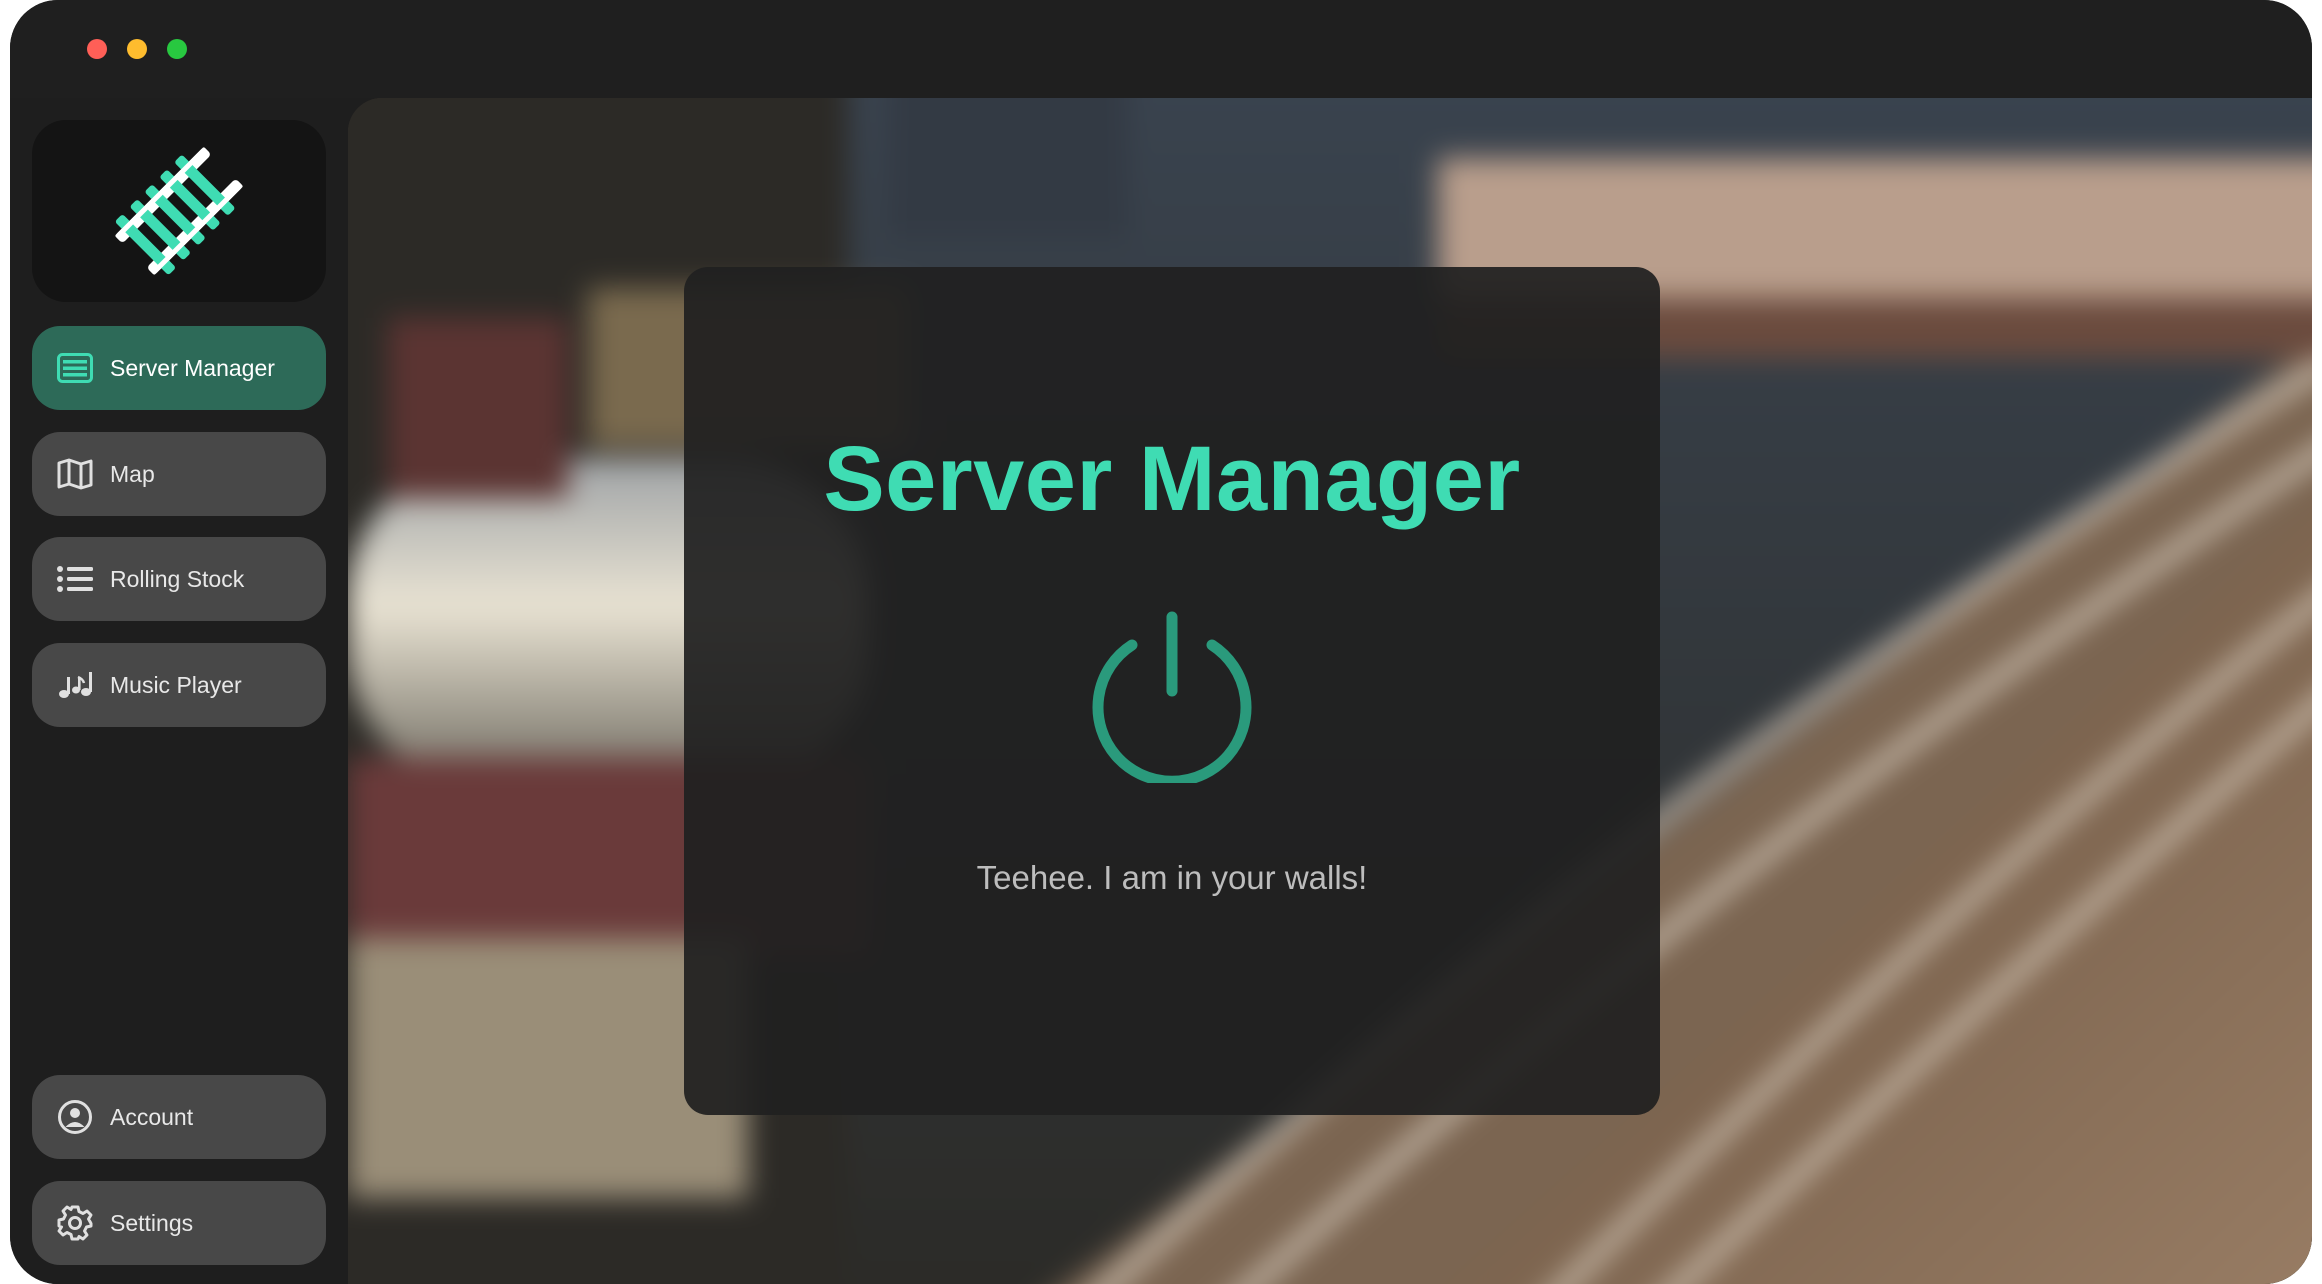 This screenshot has height=1284, width=2322. I want to click on nav-label: Server Manager, so click(192, 367).